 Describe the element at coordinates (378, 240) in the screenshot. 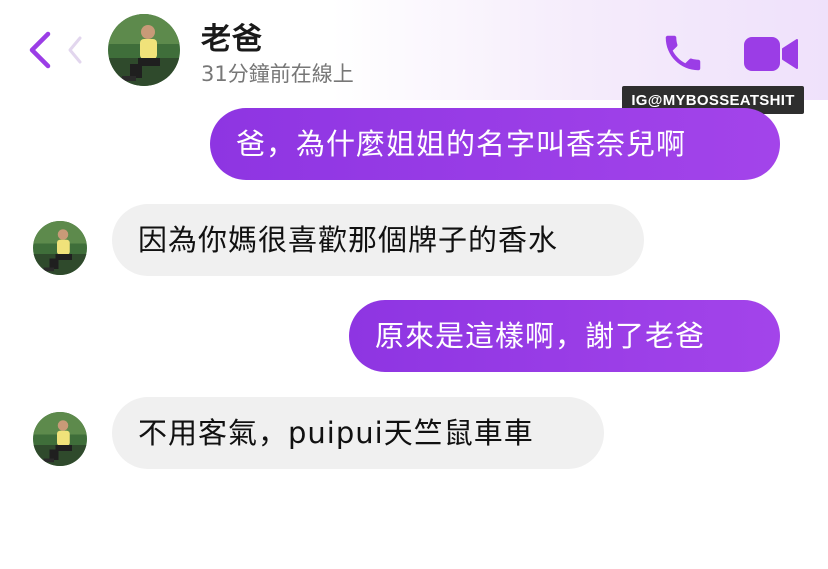

I see `incoming-message: 因為你媽很喜歡那個牌子的香水` at that location.